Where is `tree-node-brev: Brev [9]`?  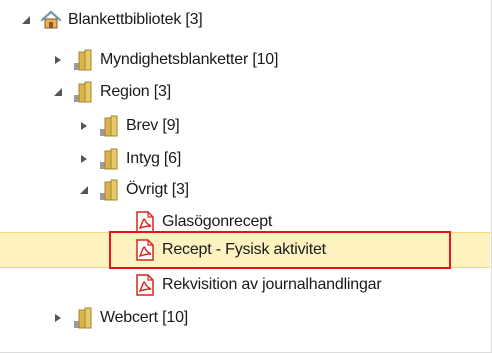
tree-node-brev: Brev [9] is located at coordinates (128, 126).